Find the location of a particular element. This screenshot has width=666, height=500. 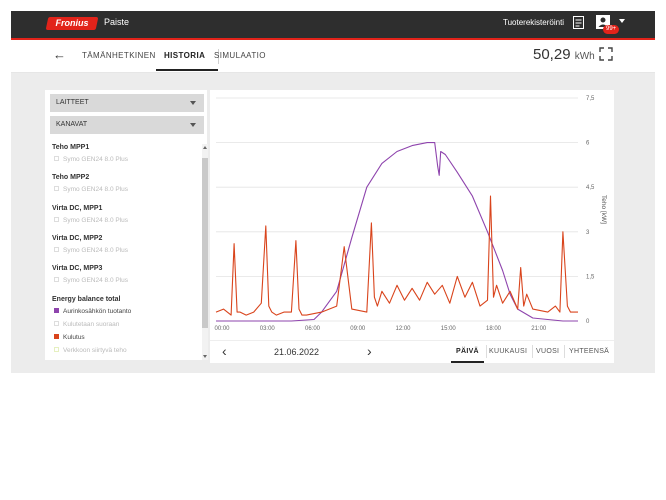

devices-dropdown: LAITTEET is located at coordinates (127, 103).